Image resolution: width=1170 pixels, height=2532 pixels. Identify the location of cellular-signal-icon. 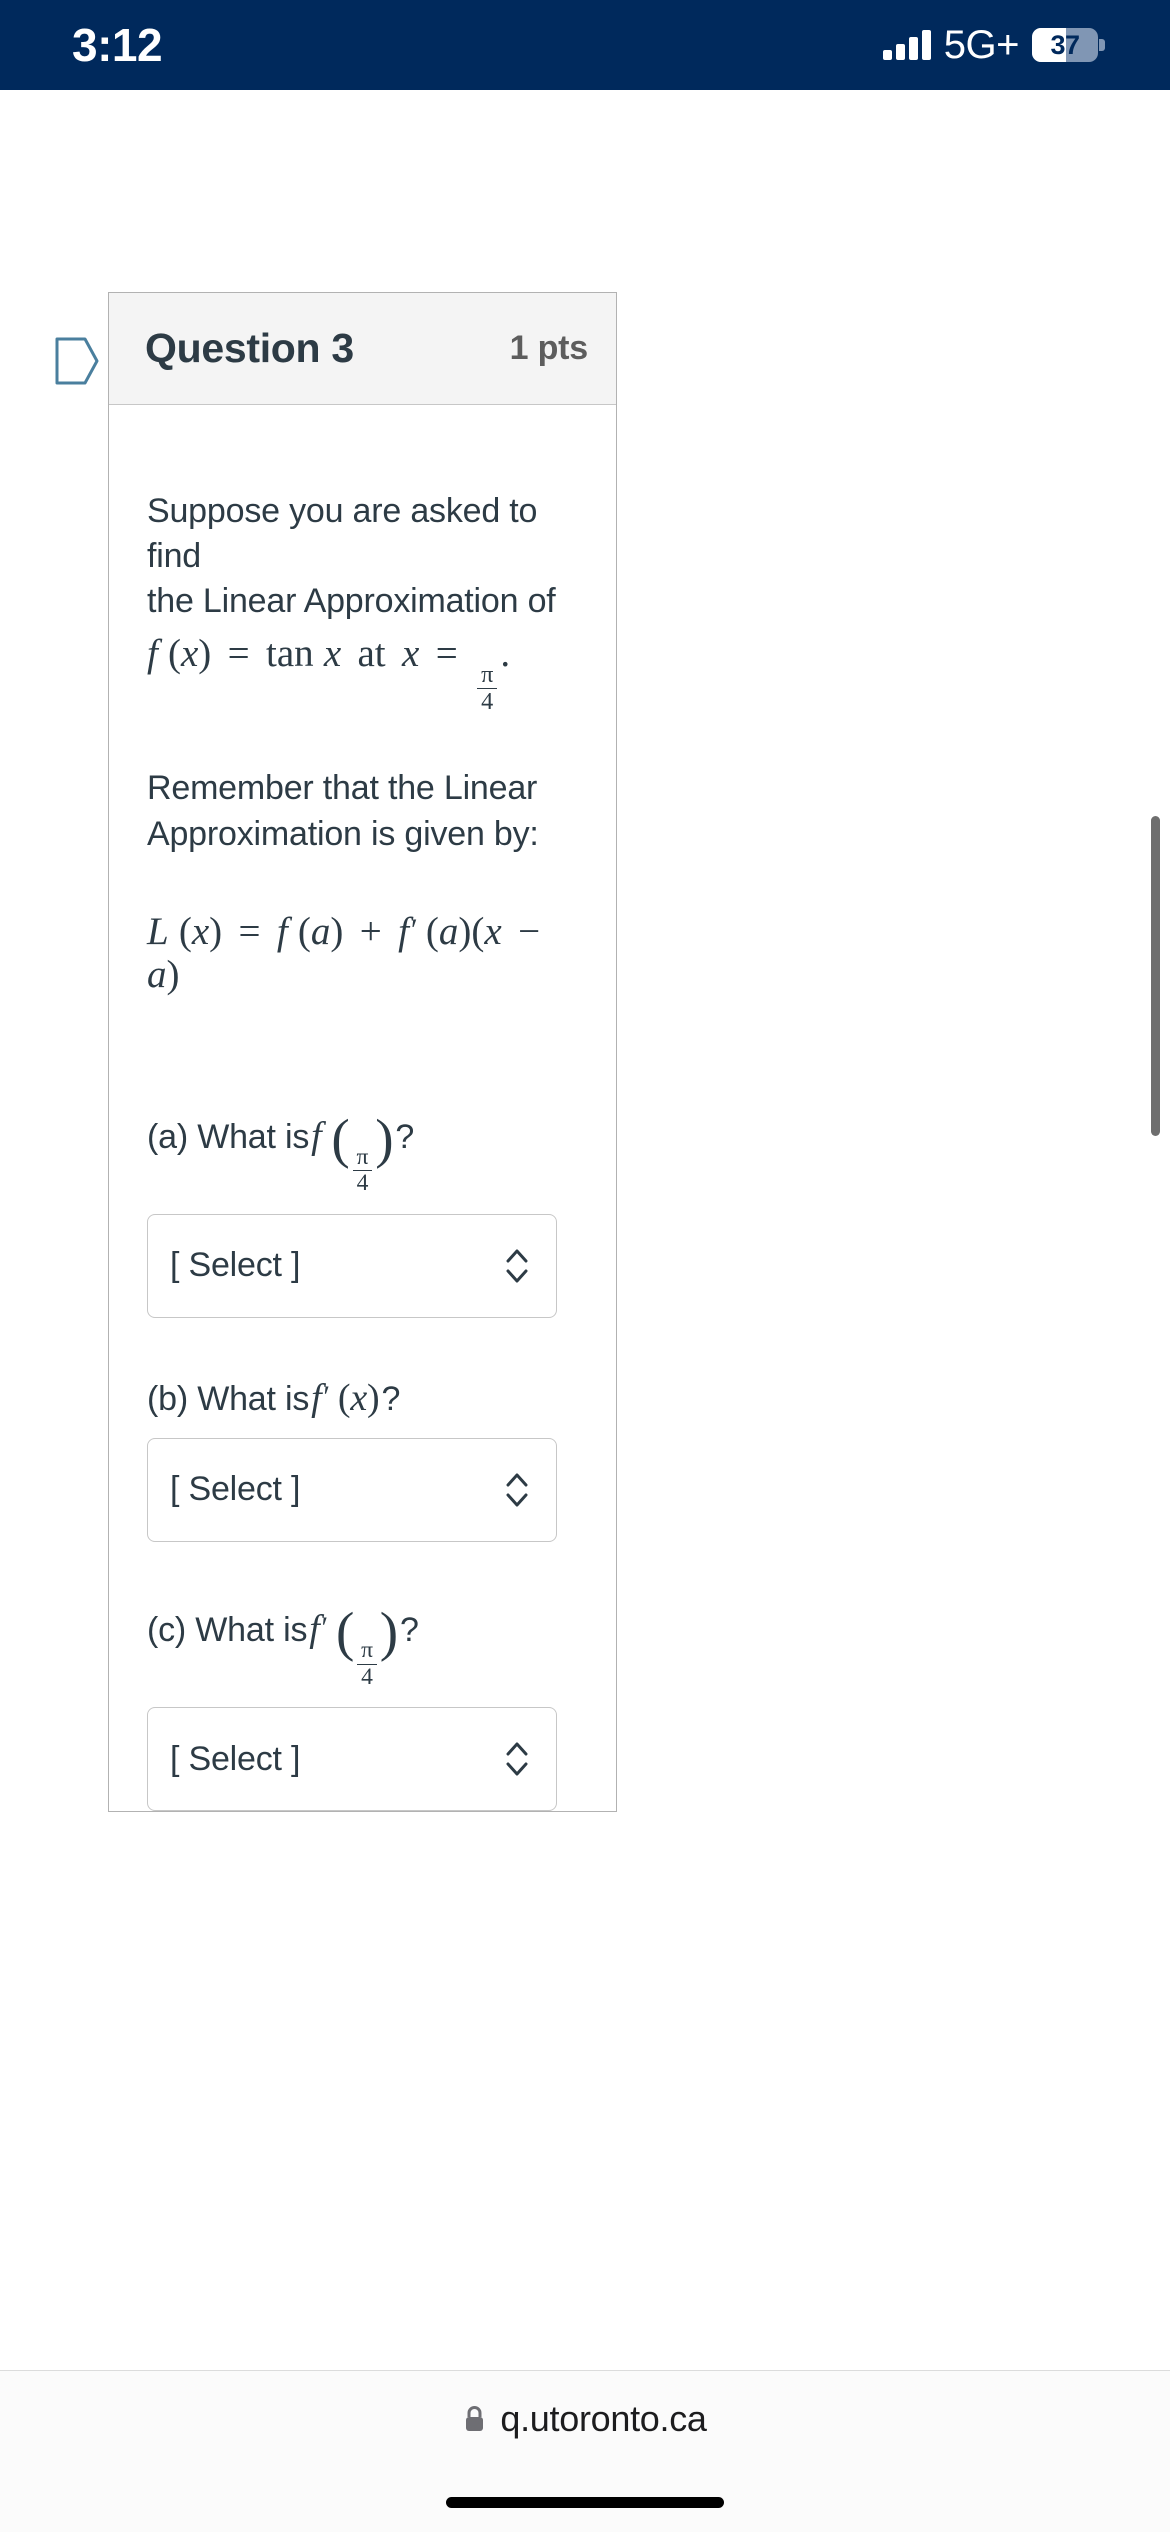
(906, 45).